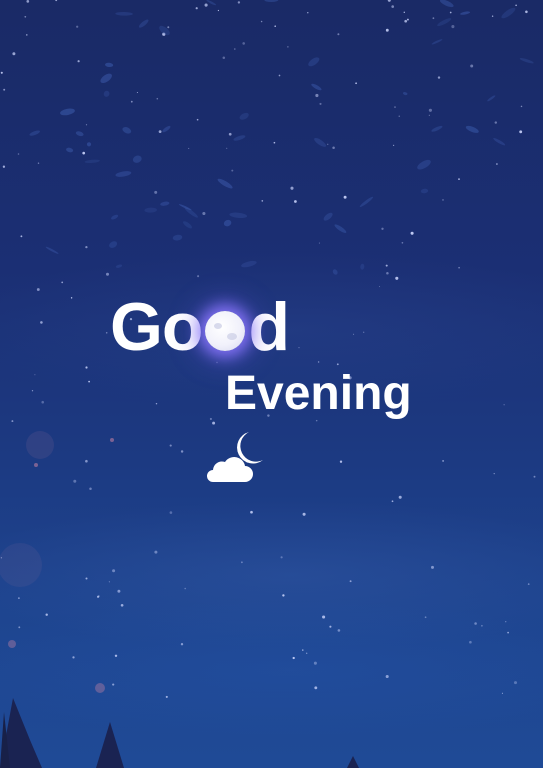 The image size is (543, 768). I want to click on tree-silhouettes, so click(179, 733).